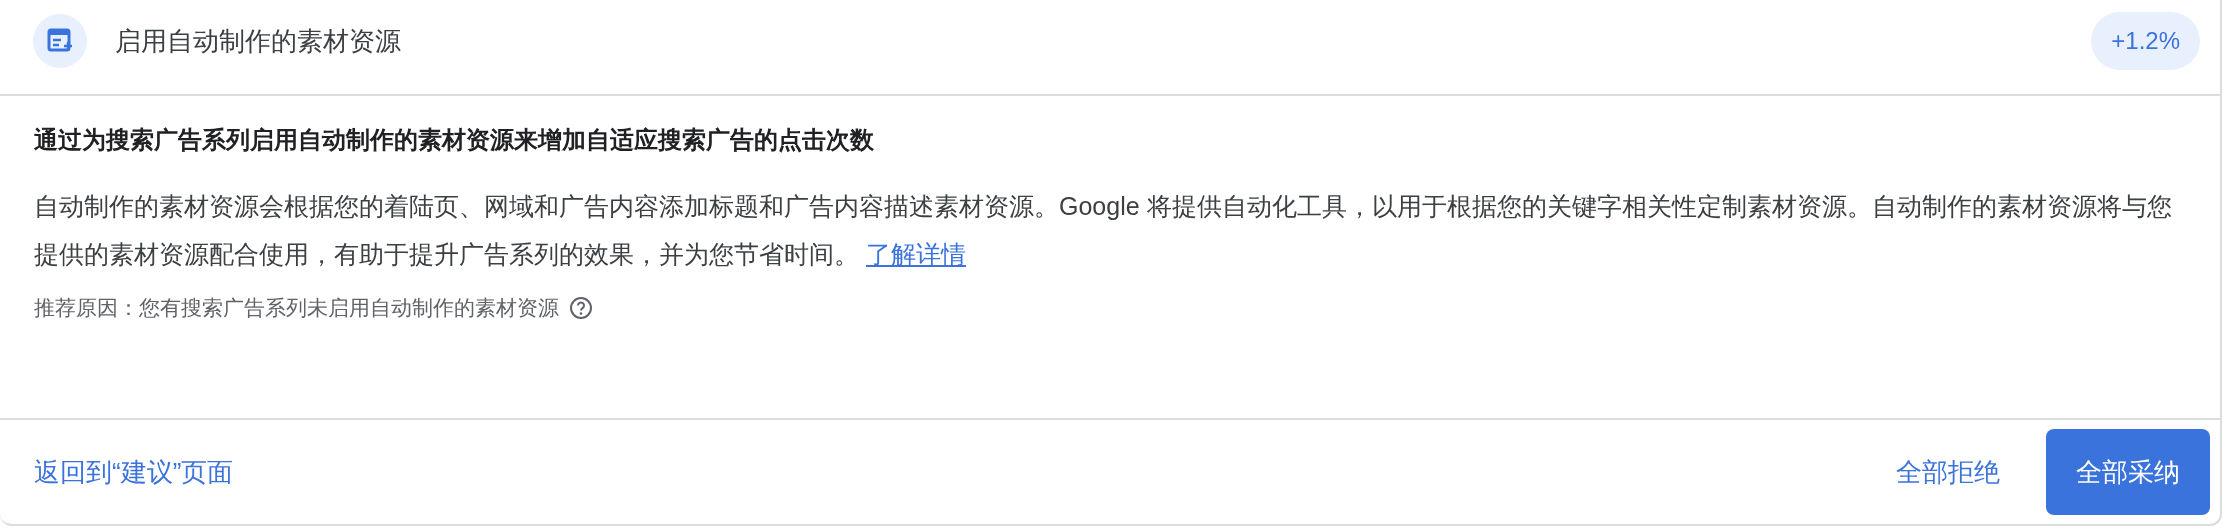 Image resolution: width=2232 pixels, height=530 pixels. What do you see at coordinates (581, 308) in the screenshot?
I see `help-icon` at bounding box center [581, 308].